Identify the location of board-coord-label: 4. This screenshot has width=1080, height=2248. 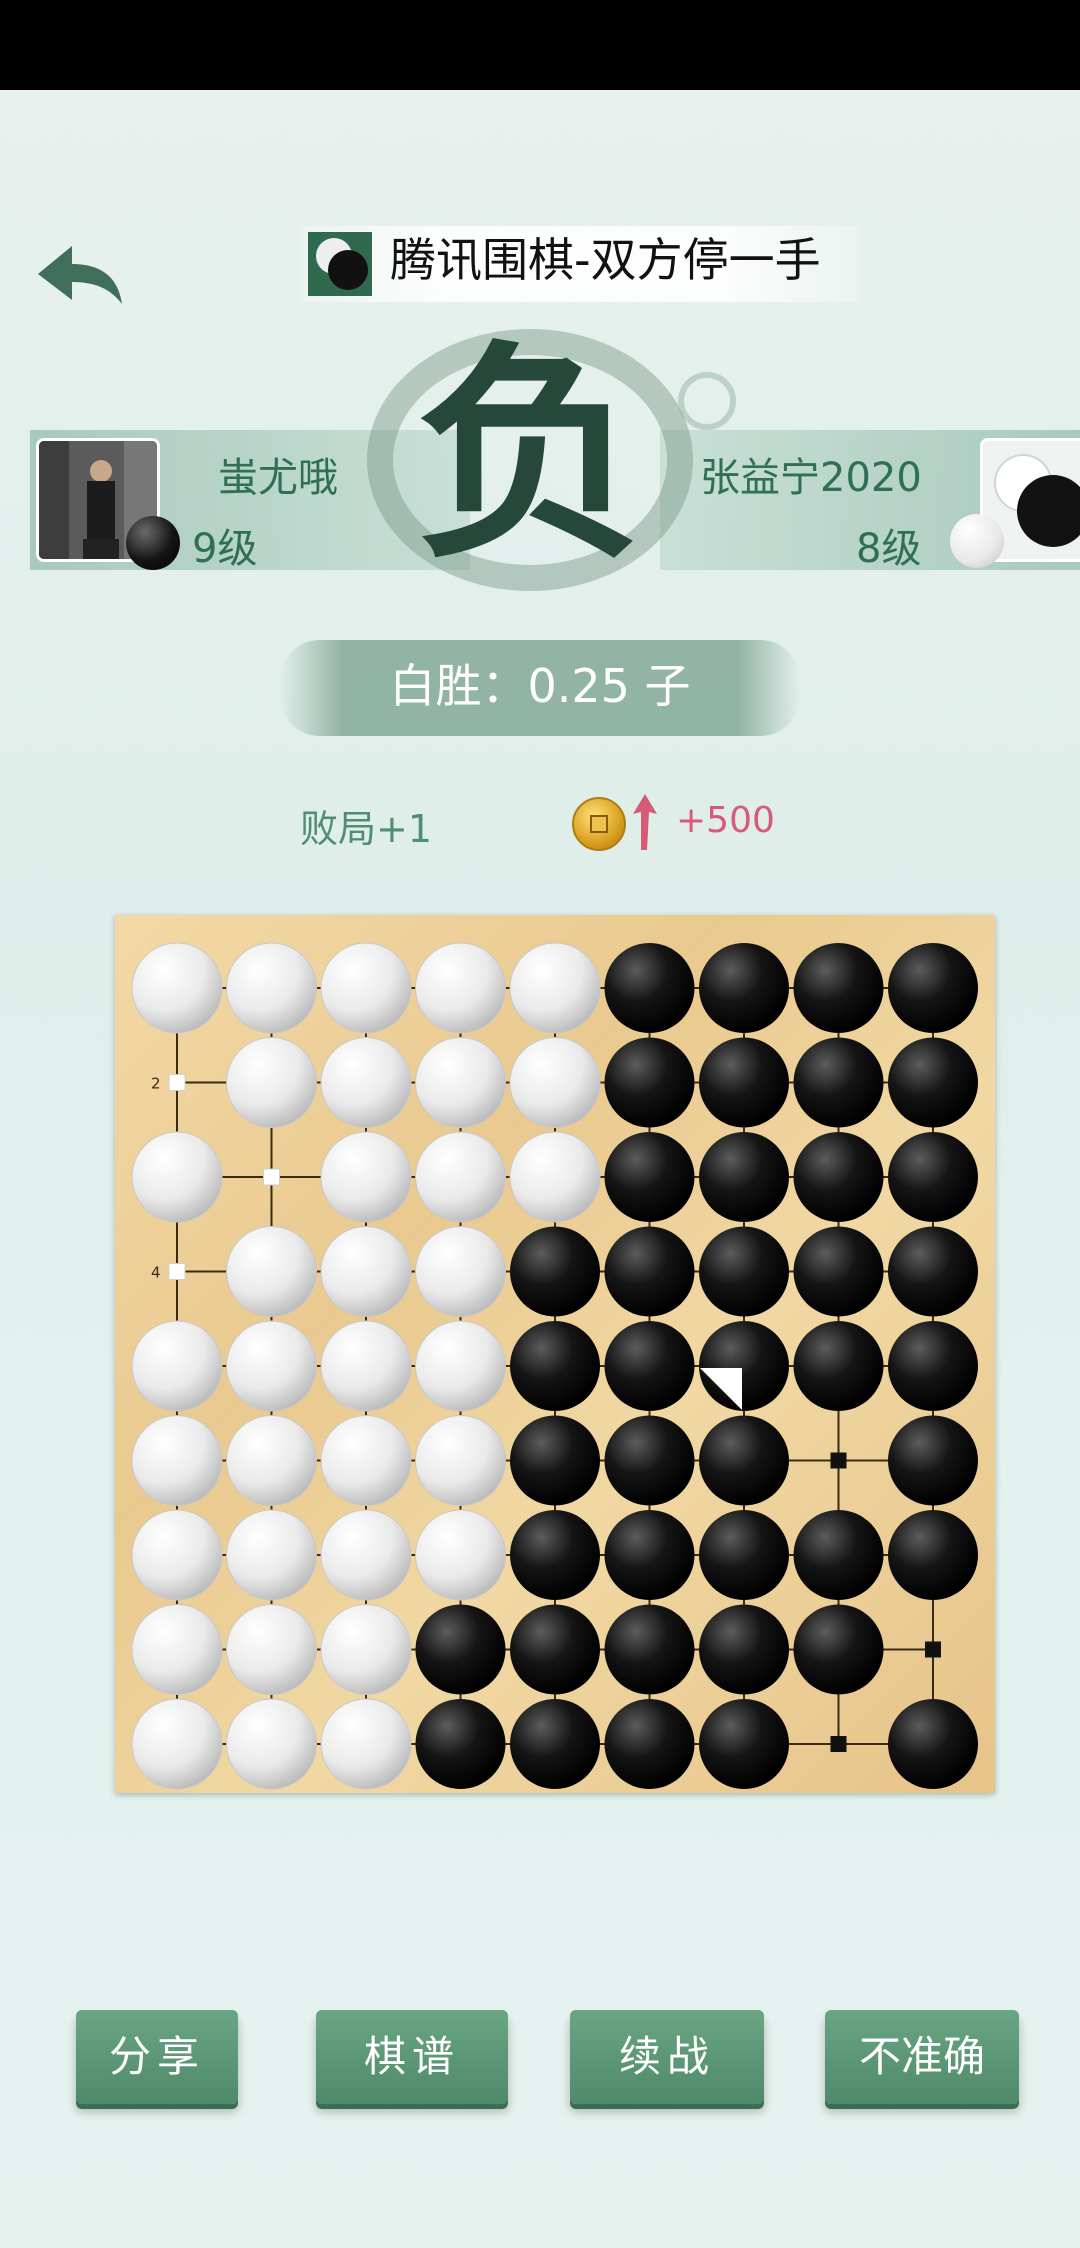
(156, 1273).